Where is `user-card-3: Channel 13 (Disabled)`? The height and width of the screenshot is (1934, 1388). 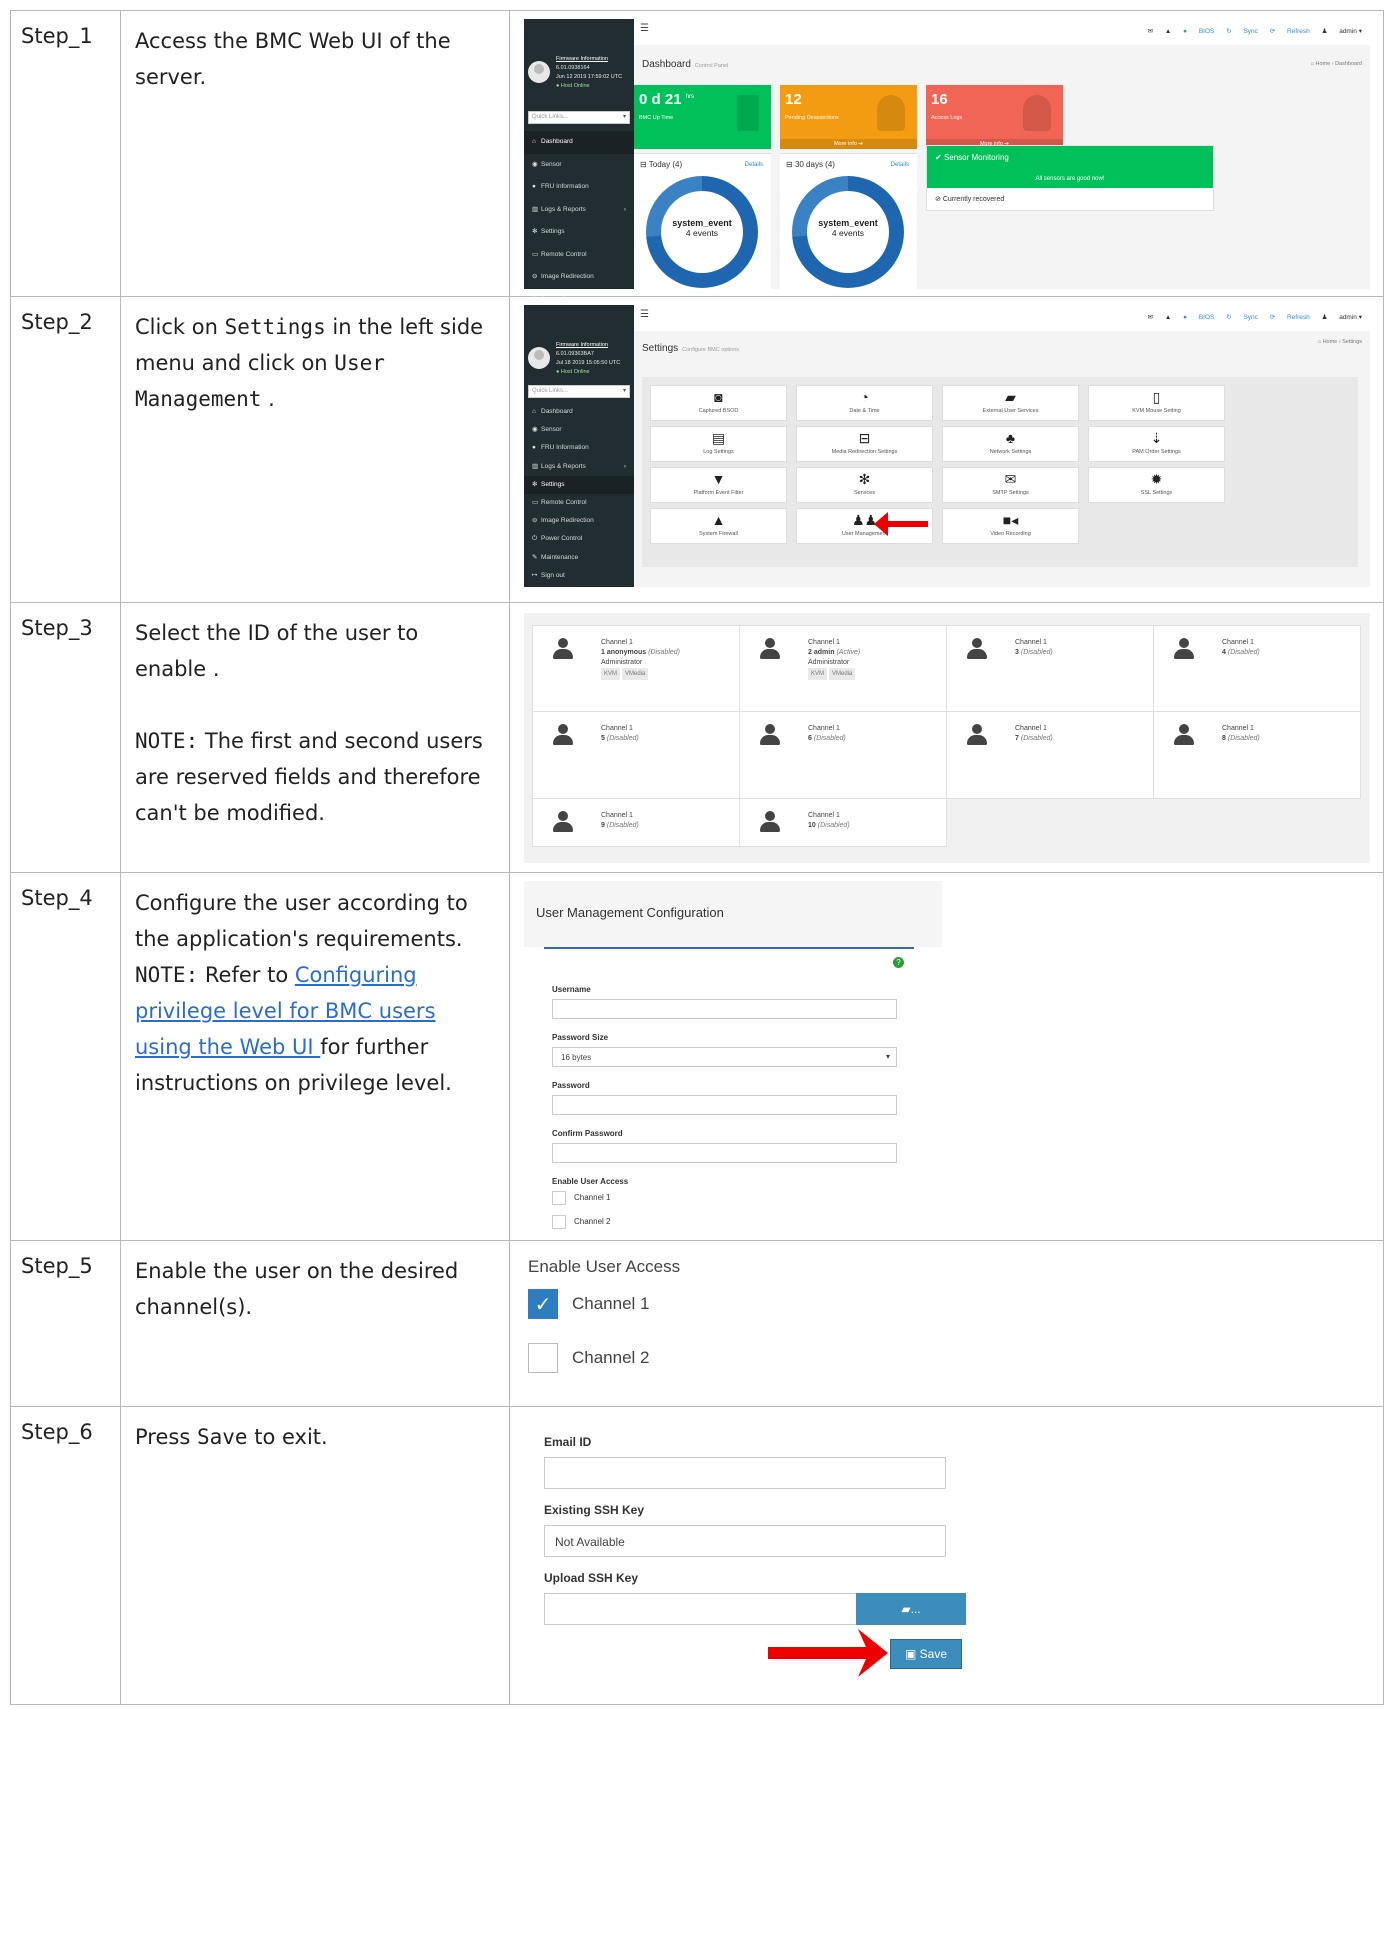 user-card-3: Channel 13 (Disabled) is located at coordinates (1050, 668).